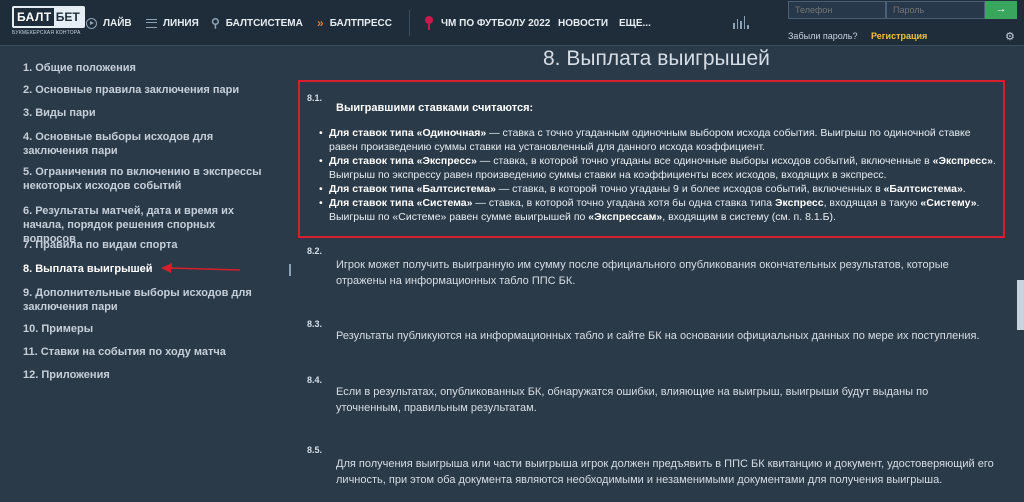 This screenshot has height=502, width=1024. I want to click on sidebar-item-12: 12. Приложения, so click(143, 375).